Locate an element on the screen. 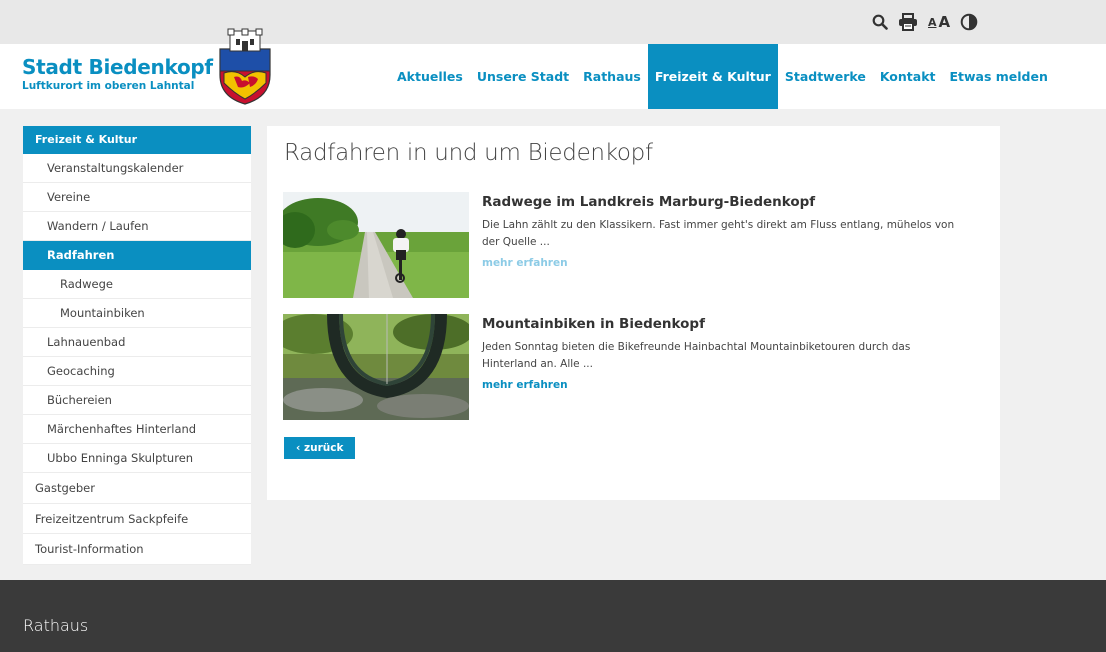 This screenshot has width=1106, height=652. sidebar-item-freizeitzentrum-sackpfeife: Freizeitzentrum Sackpfeife is located at coordinates (137, 519).